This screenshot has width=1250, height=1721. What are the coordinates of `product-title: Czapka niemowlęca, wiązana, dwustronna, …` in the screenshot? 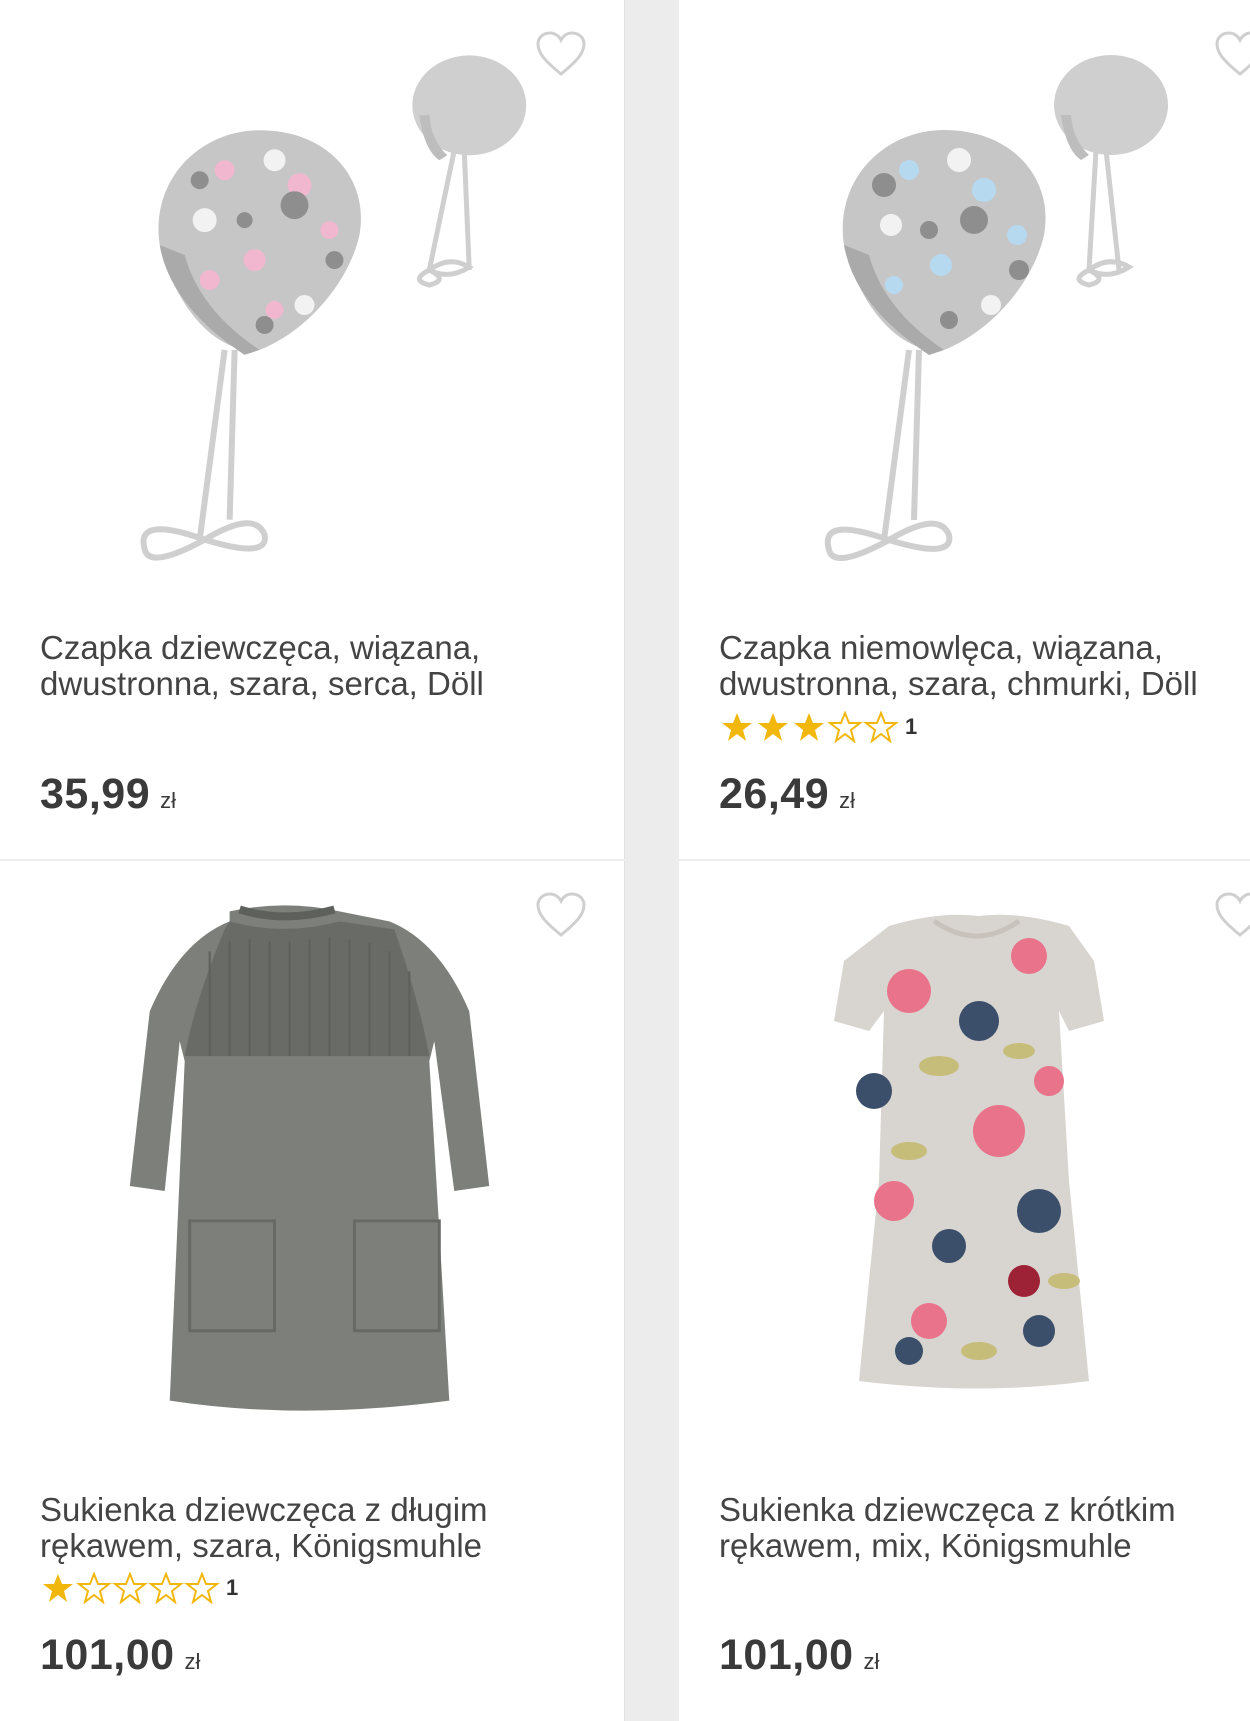 It's located at (981, 666).